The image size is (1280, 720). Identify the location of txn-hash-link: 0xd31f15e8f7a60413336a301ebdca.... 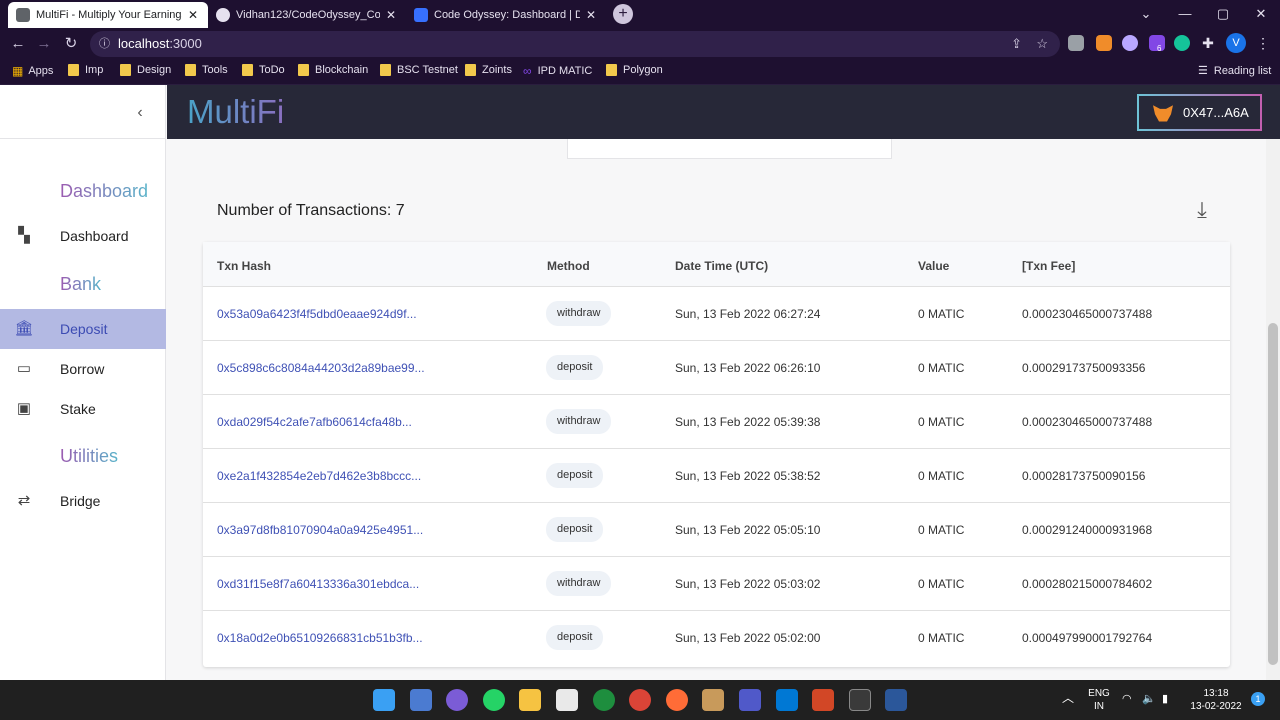
(318, 584).